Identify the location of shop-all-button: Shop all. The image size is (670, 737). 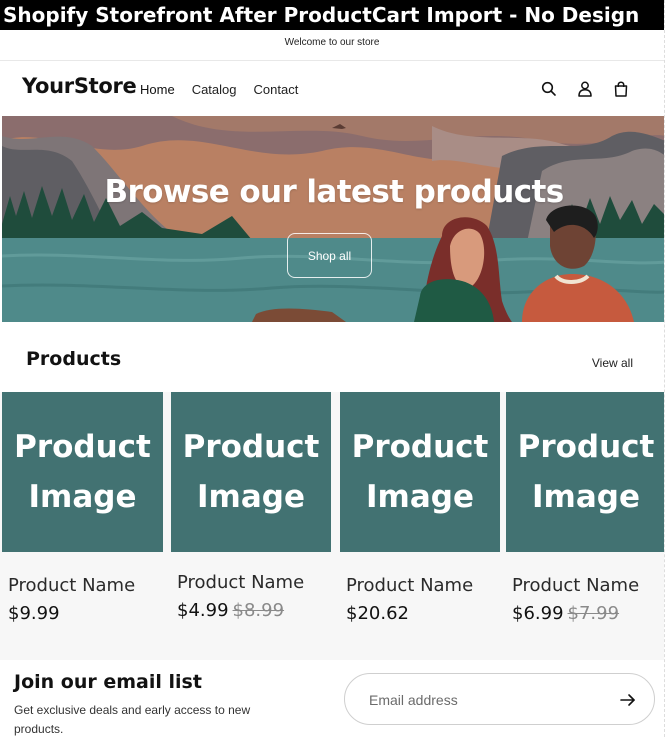
(329, 255).